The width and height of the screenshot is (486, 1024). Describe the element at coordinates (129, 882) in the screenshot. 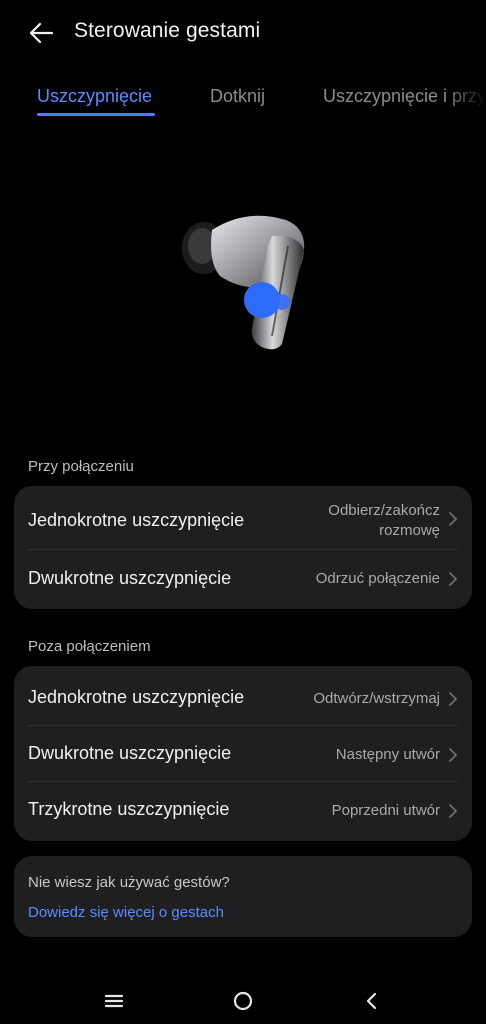

I see `help-question: Nie wiesz jak używać gestów?` at that location.